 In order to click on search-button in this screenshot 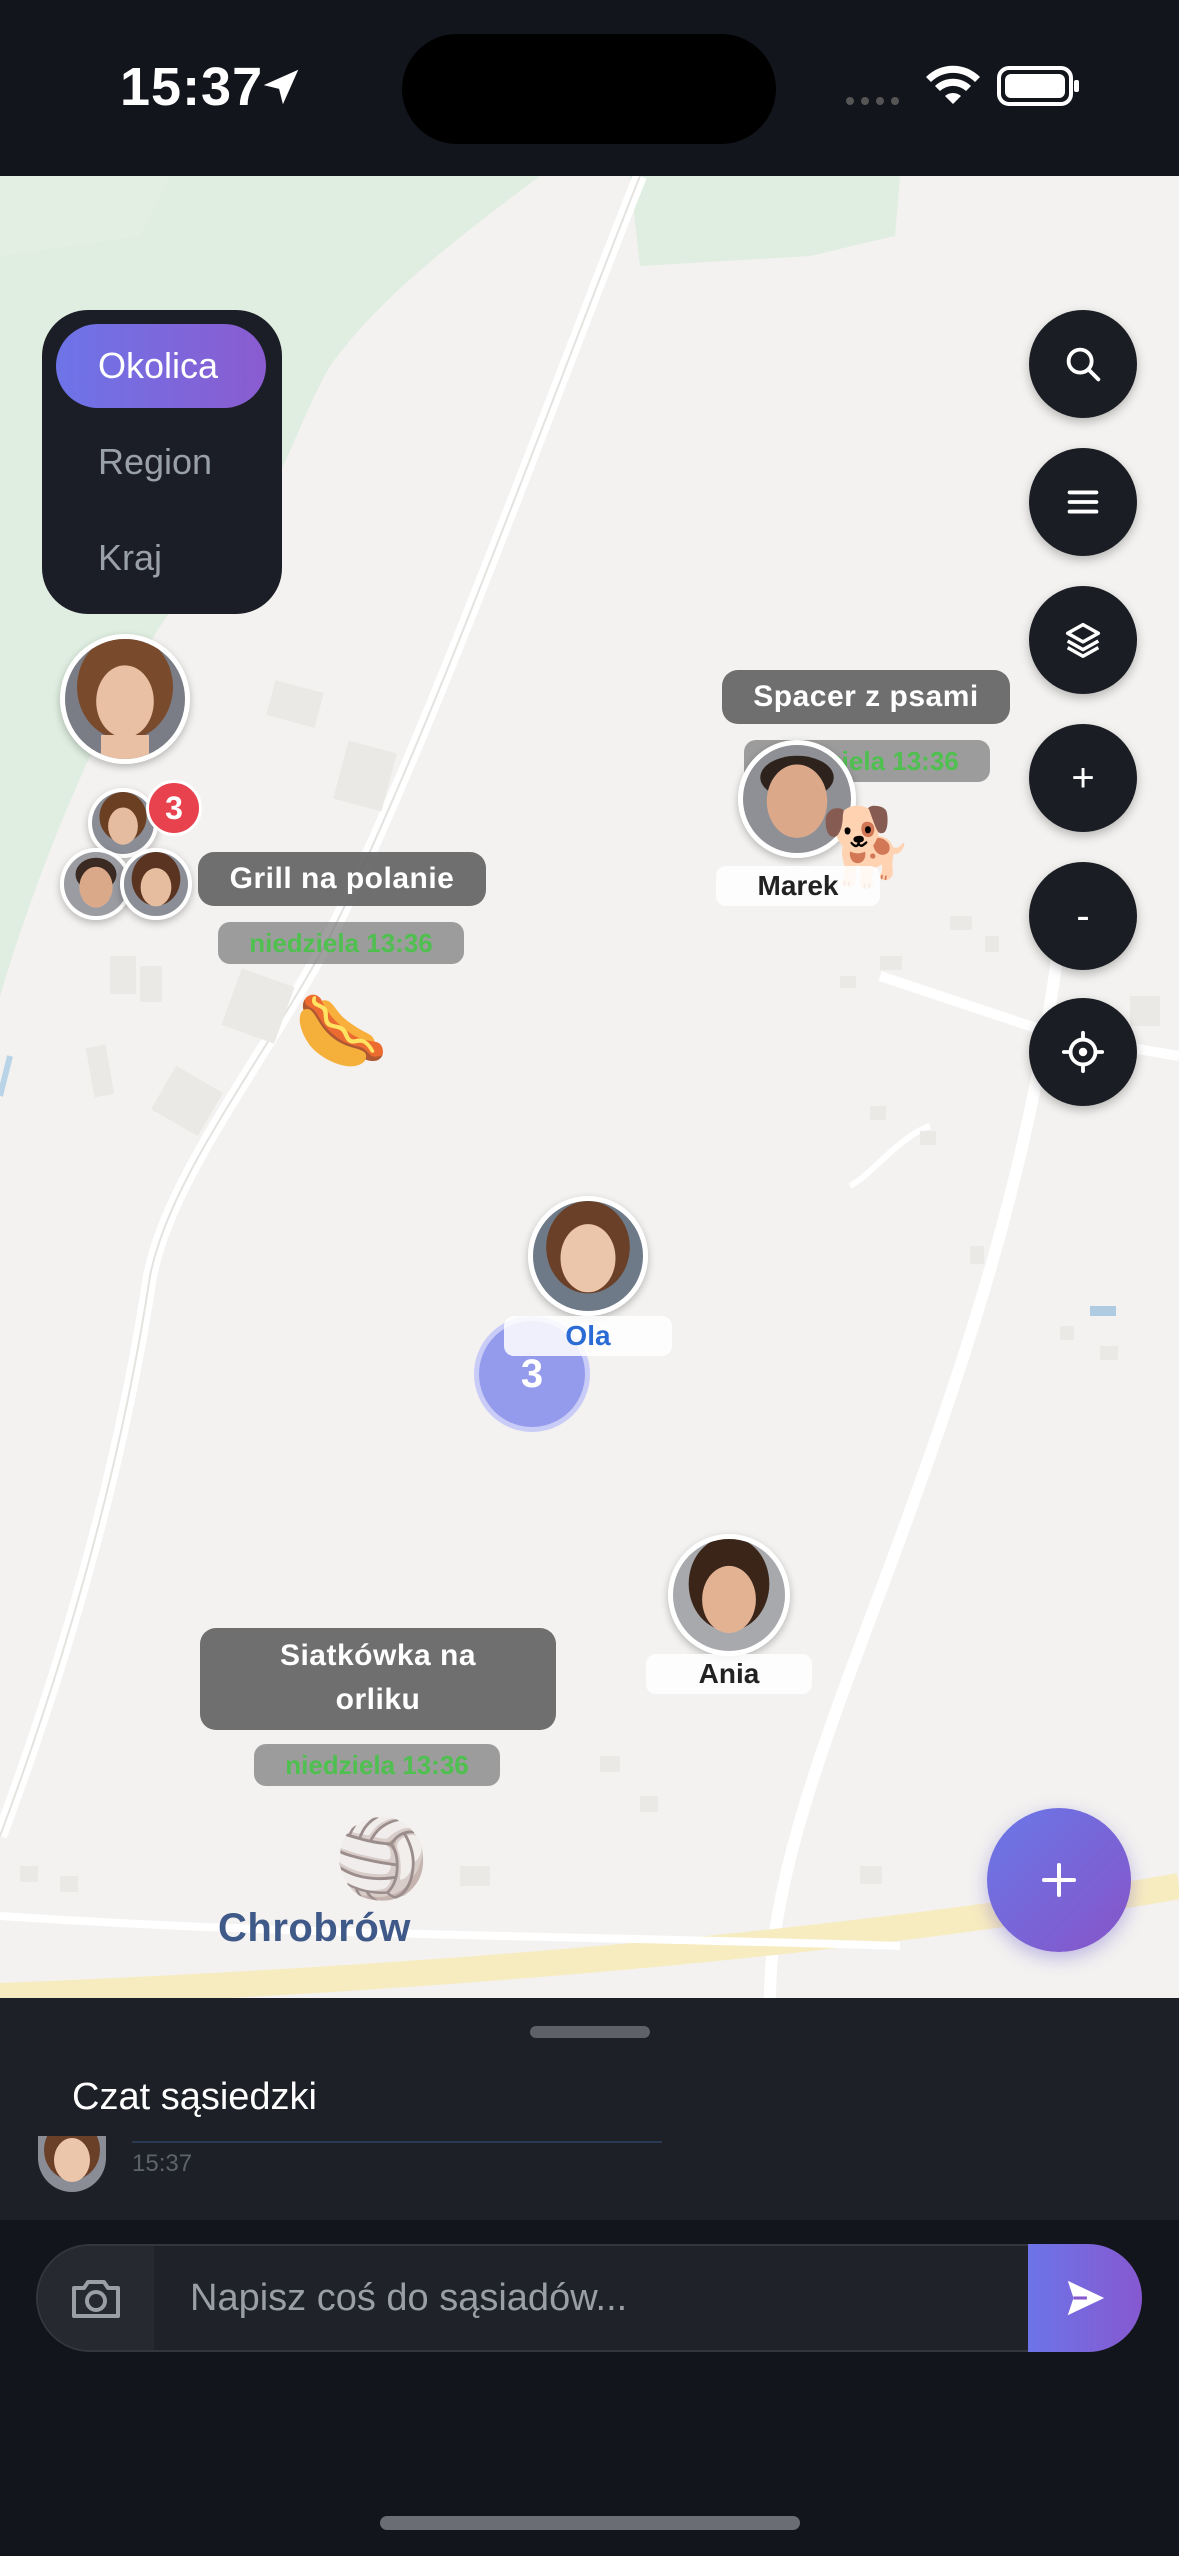, I will do `click(1083, 364)`.